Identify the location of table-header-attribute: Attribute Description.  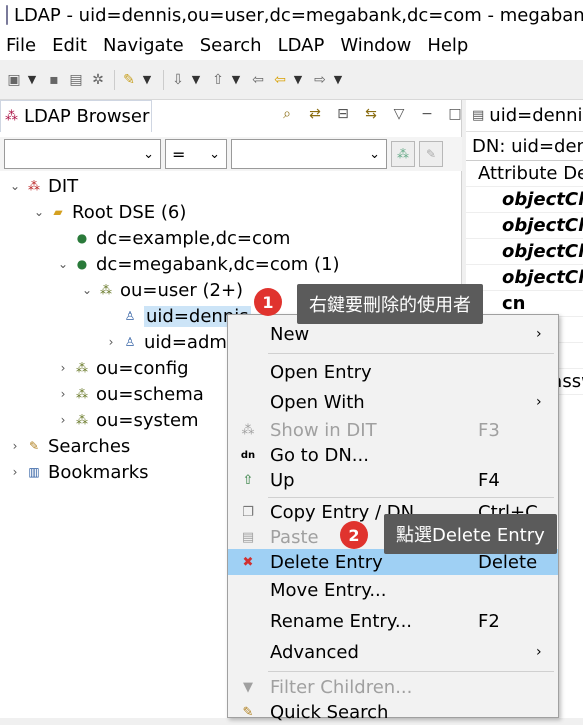
(524, 174).